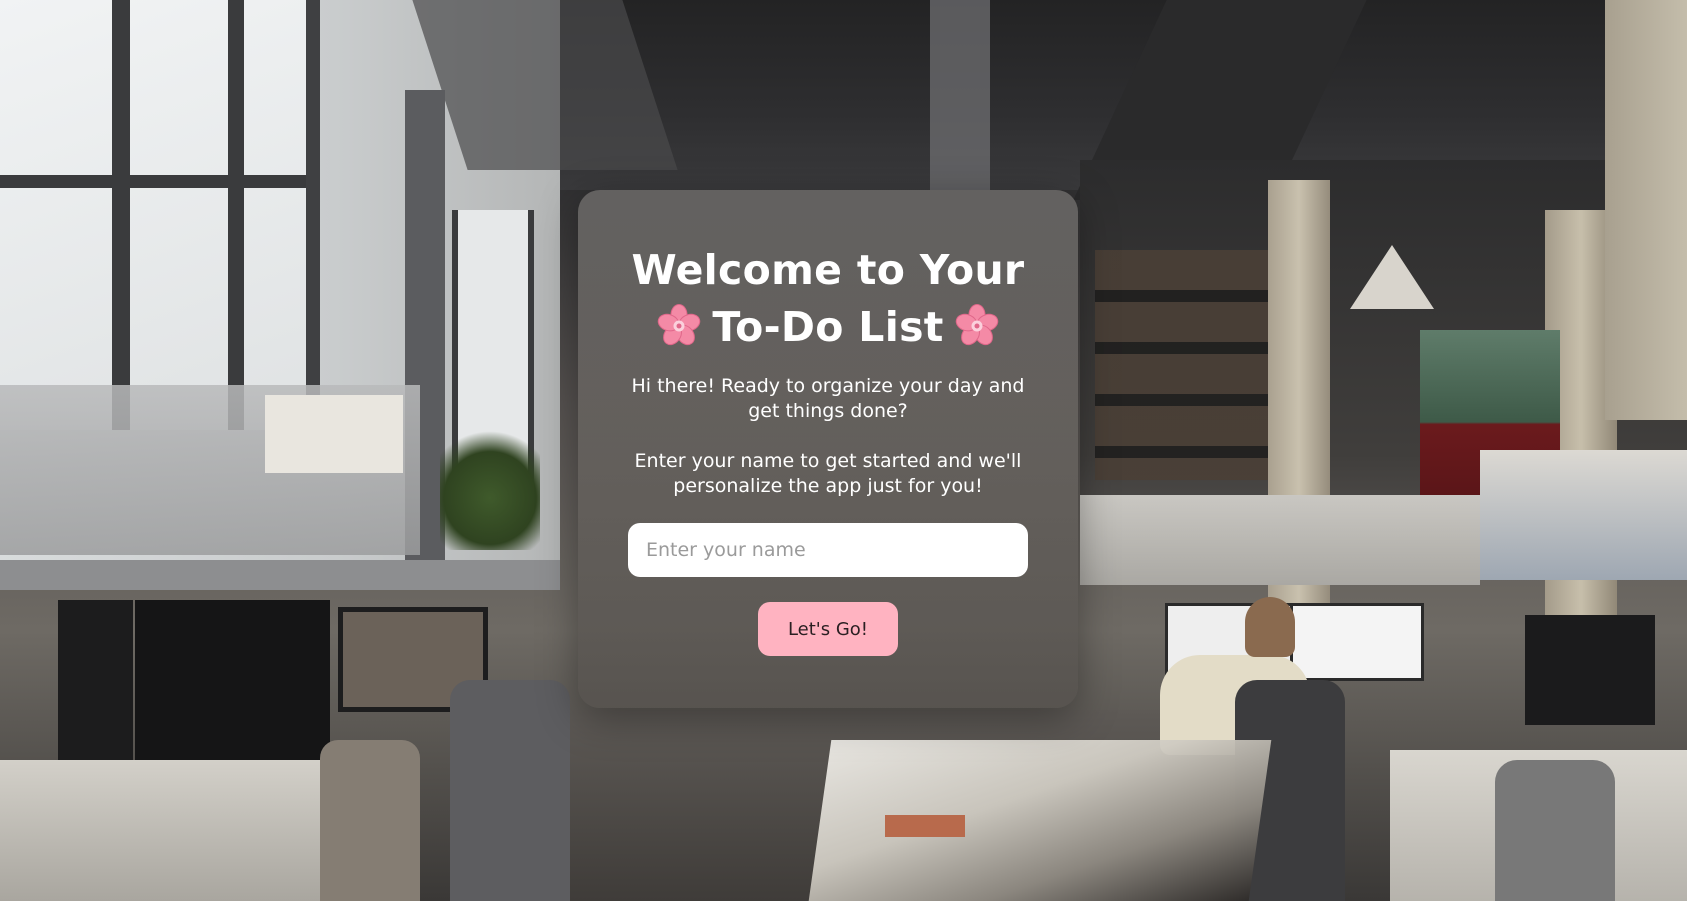 This screenshot has height=901, width=1687. Describe the element at coordinates (828, 270) in the screenshot. I see `welcome-title-line-1: Welcome to Your` at that location.